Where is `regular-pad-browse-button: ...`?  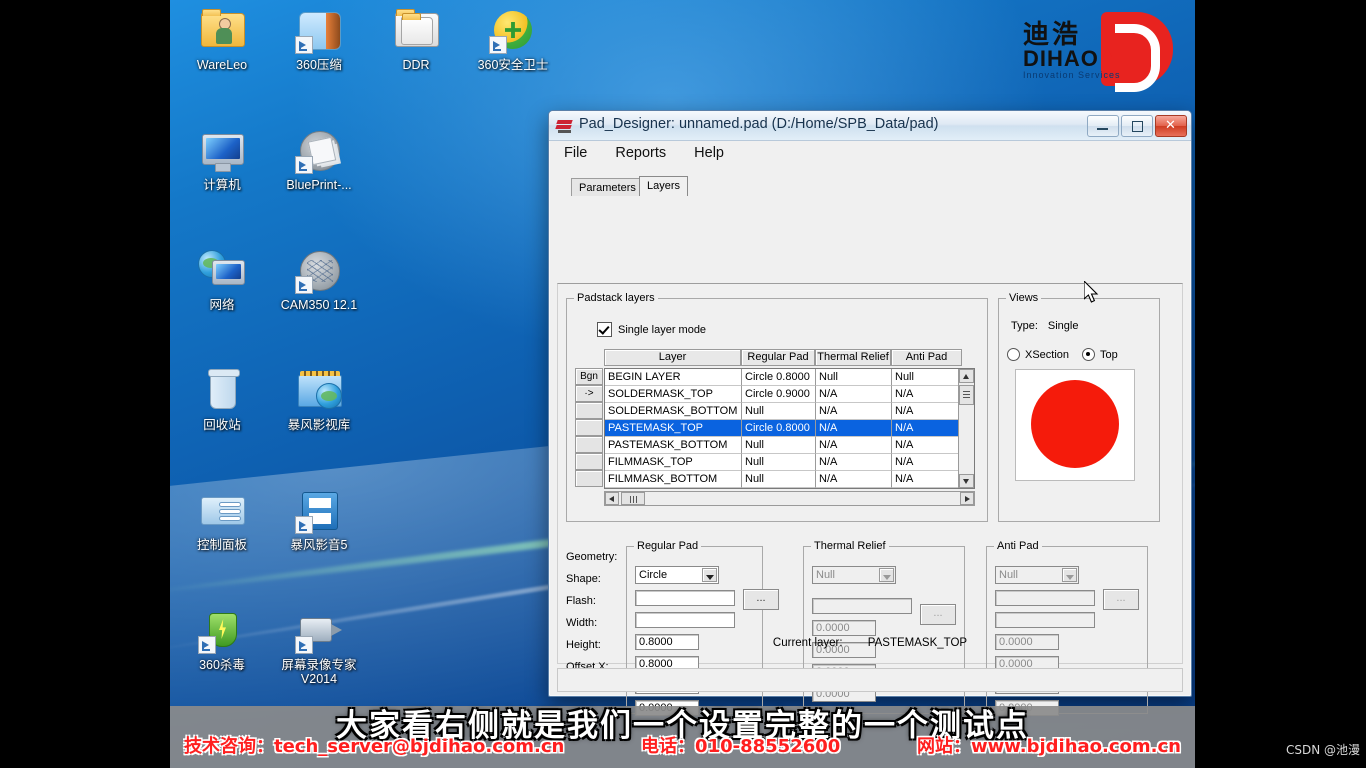
regular-pad-browse-button: ... is located at coordinates (761, 599).